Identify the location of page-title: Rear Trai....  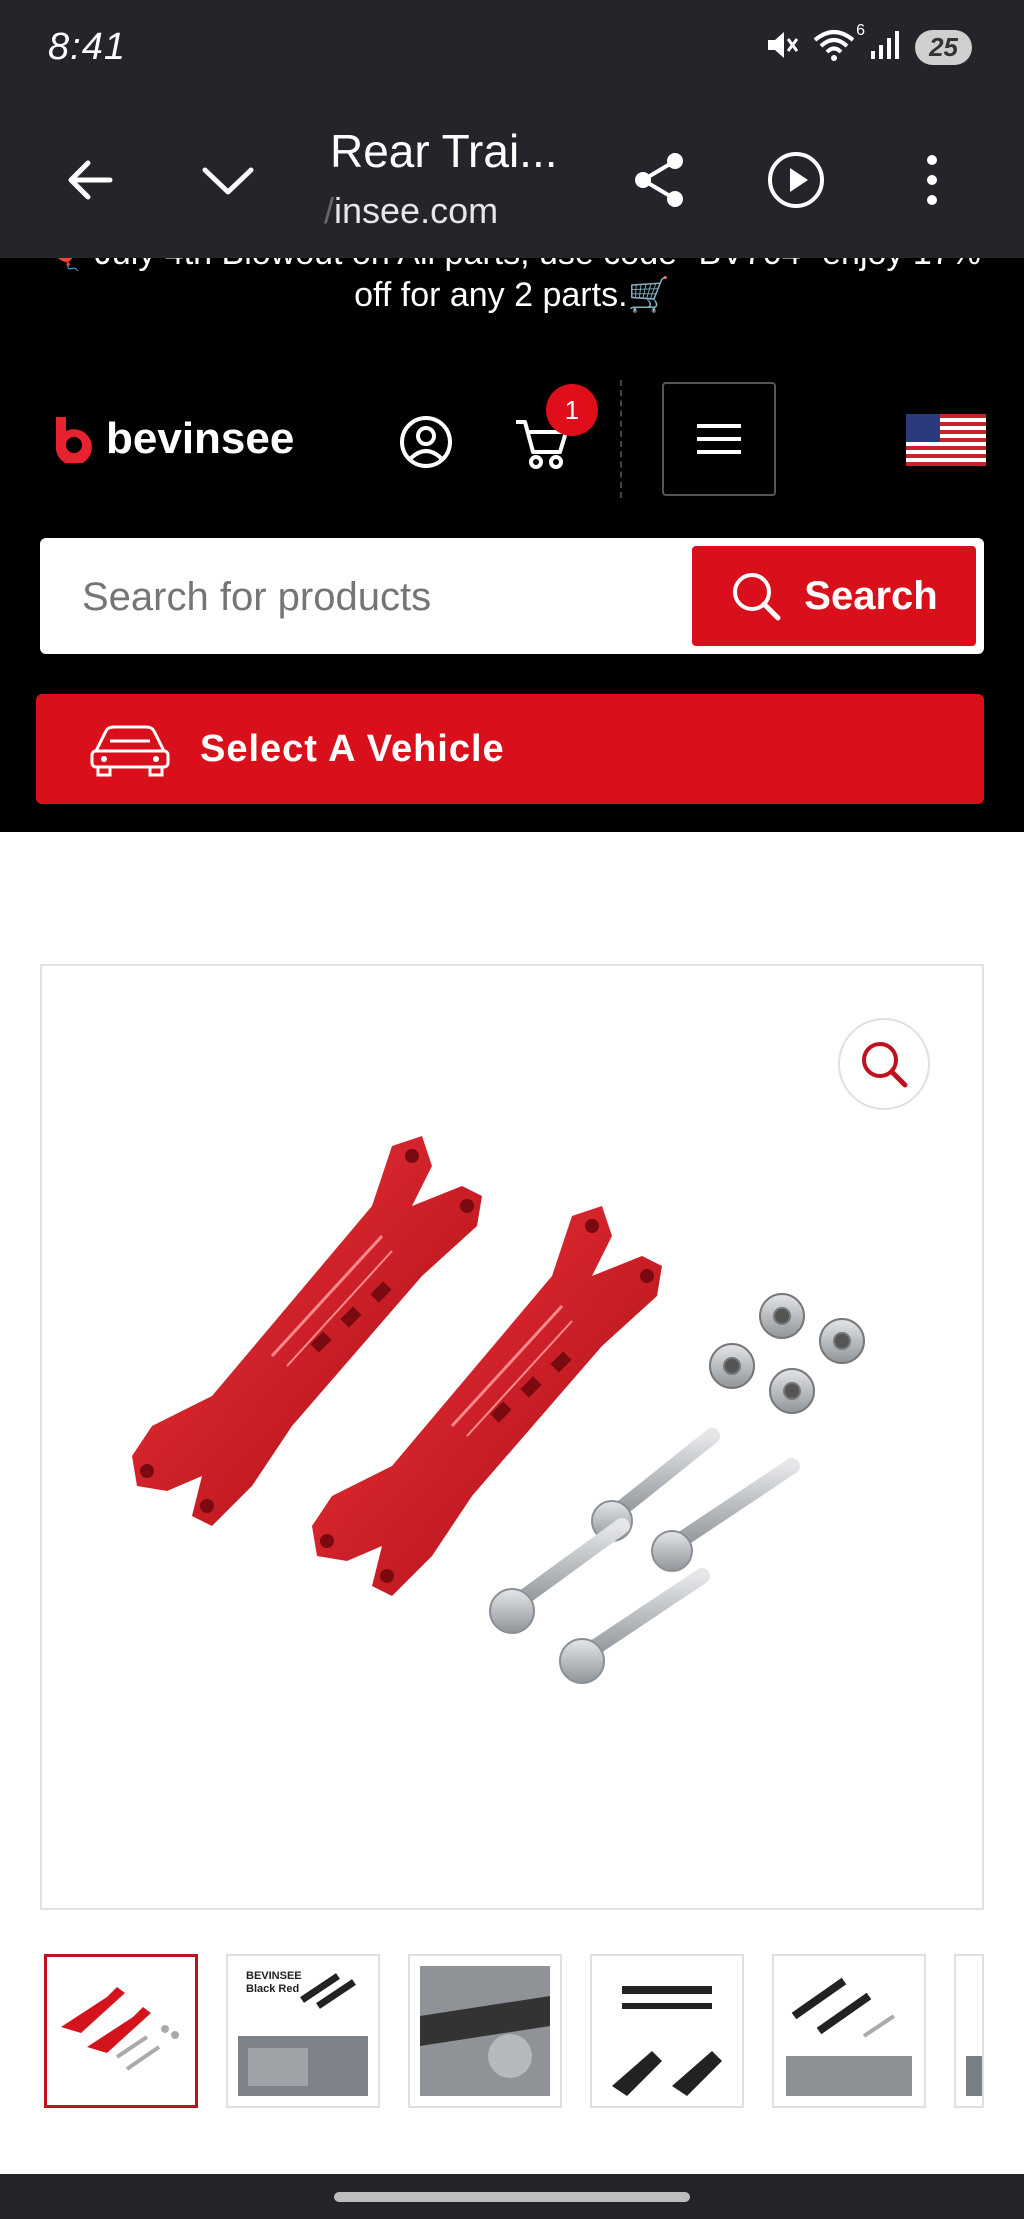
(444, 151).